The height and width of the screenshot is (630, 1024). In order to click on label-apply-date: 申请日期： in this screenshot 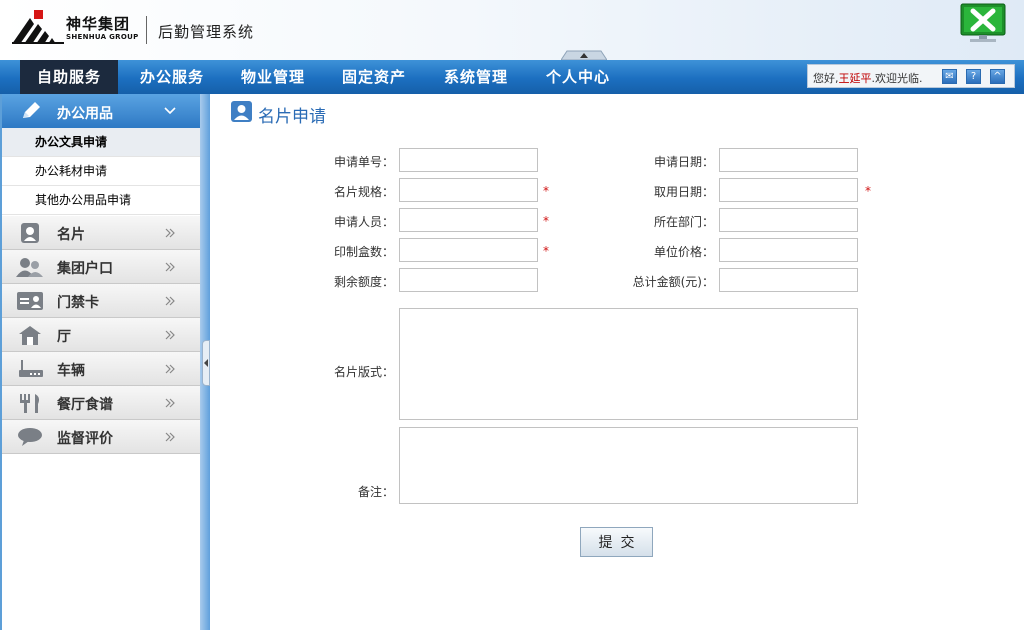, I will do `click(683, 162)`.